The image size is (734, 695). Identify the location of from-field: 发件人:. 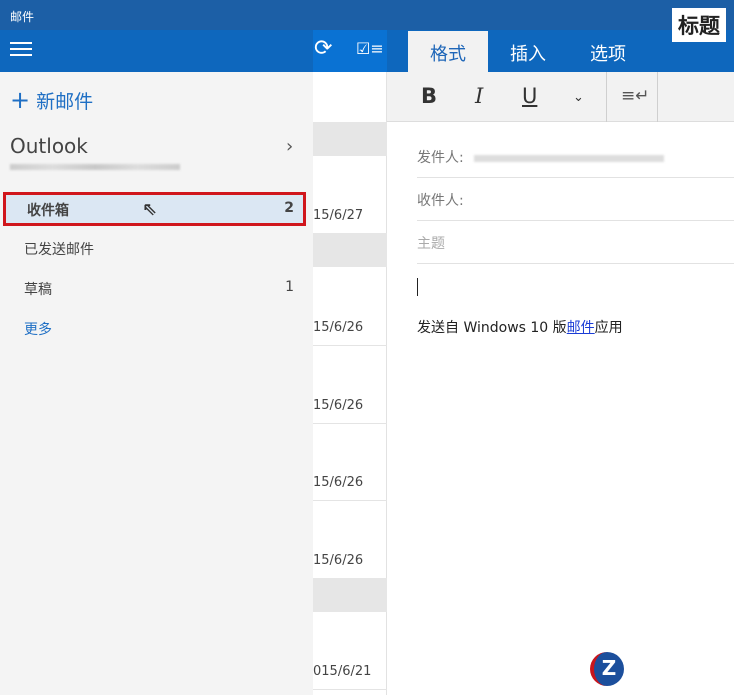
(575, 156).